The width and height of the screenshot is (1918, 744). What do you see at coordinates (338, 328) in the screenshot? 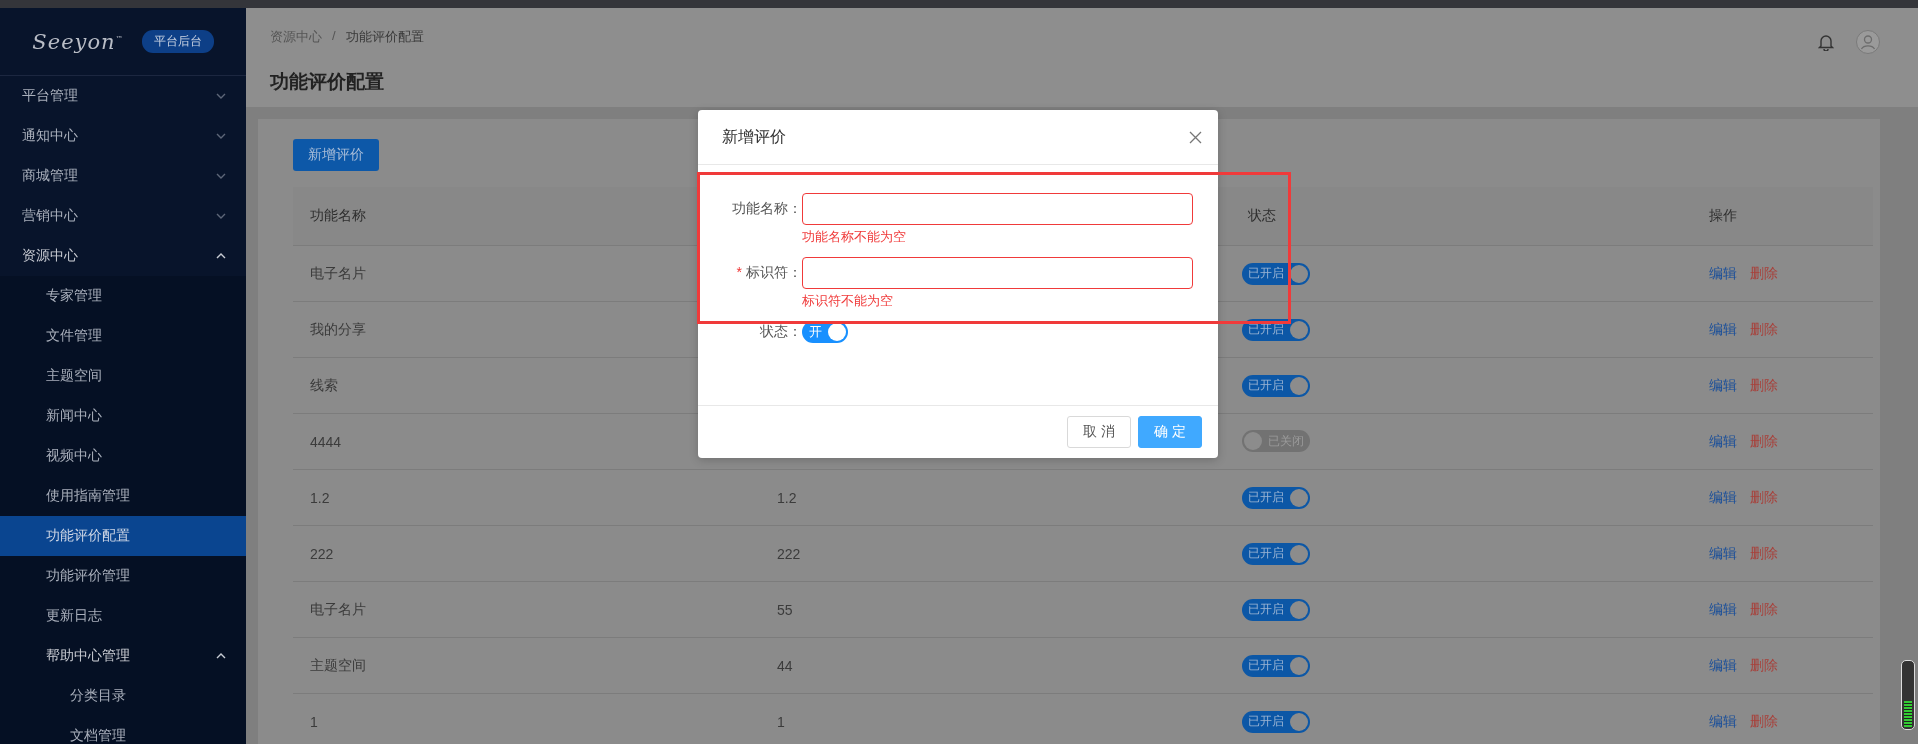
I see `table-cell: 我的分享` at bounding box center [338, 328].